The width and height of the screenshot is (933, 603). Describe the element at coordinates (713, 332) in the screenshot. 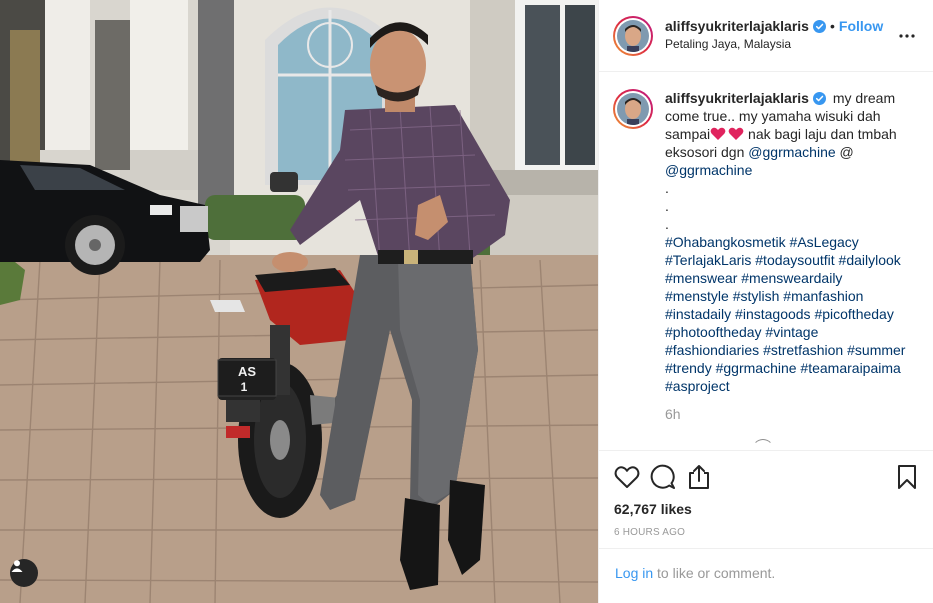

I see `hashtag-link: #photooftheday` at that location.